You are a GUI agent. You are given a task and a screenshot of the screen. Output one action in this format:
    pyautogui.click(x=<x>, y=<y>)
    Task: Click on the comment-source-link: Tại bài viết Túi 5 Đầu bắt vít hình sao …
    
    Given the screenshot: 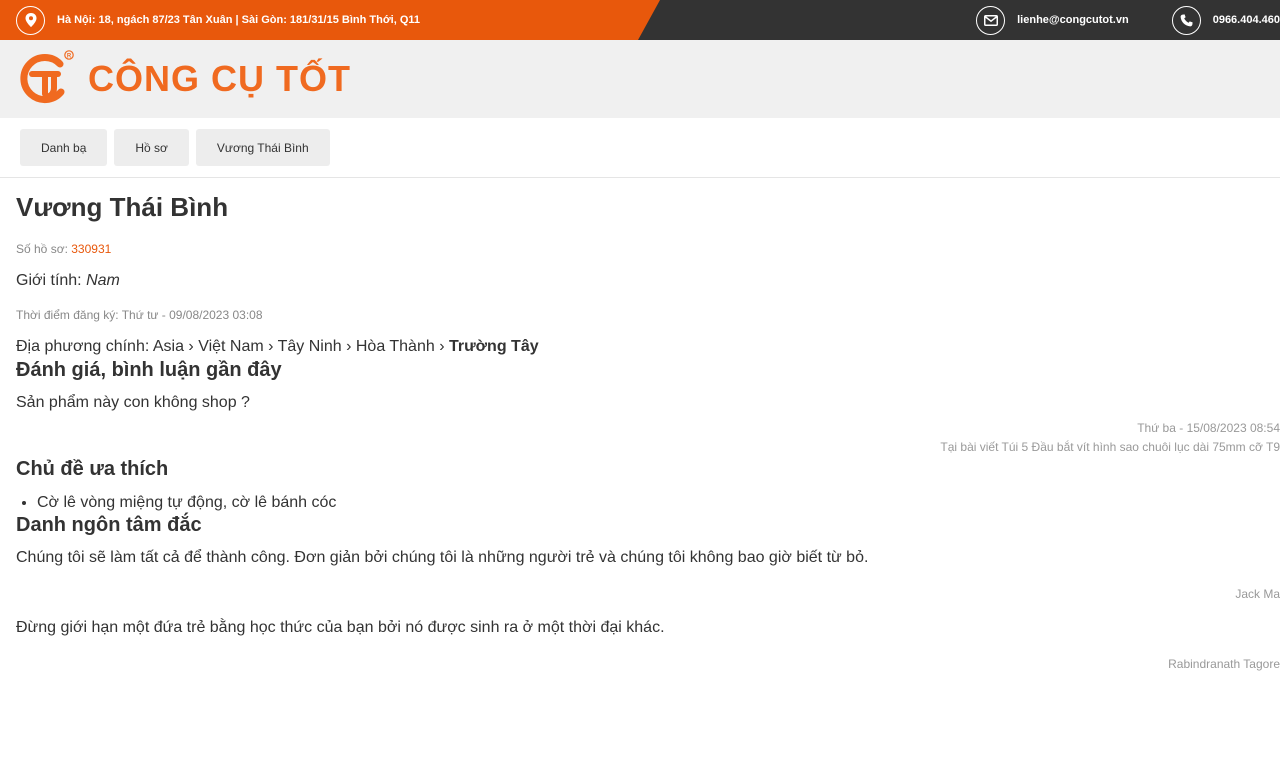 What is the action you would take?
    pyautogui.click(x=648, y=447)
    